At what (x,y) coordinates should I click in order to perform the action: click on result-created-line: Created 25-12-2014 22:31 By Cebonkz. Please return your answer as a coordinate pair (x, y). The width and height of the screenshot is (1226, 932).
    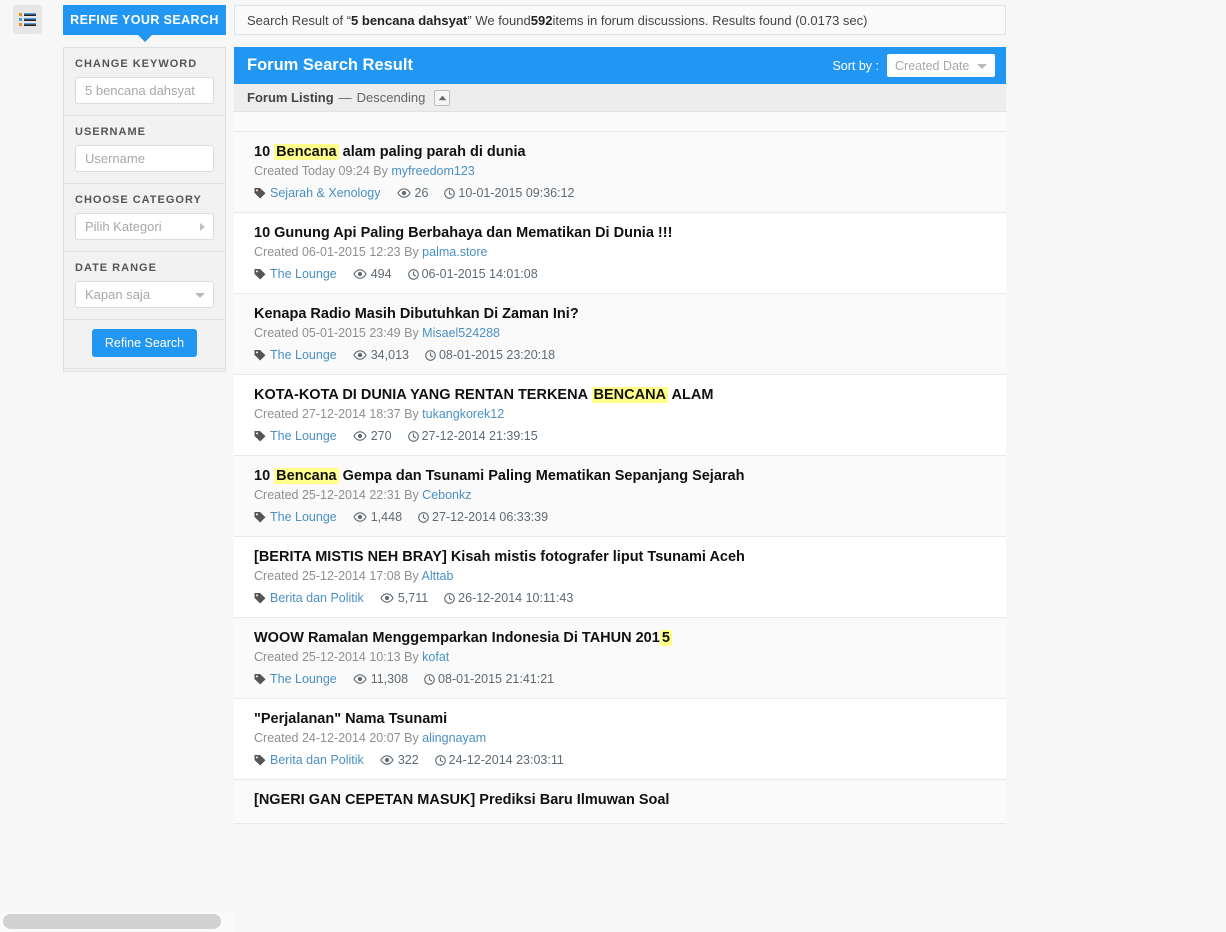
    Looking at the image, I should click on (623, 495).